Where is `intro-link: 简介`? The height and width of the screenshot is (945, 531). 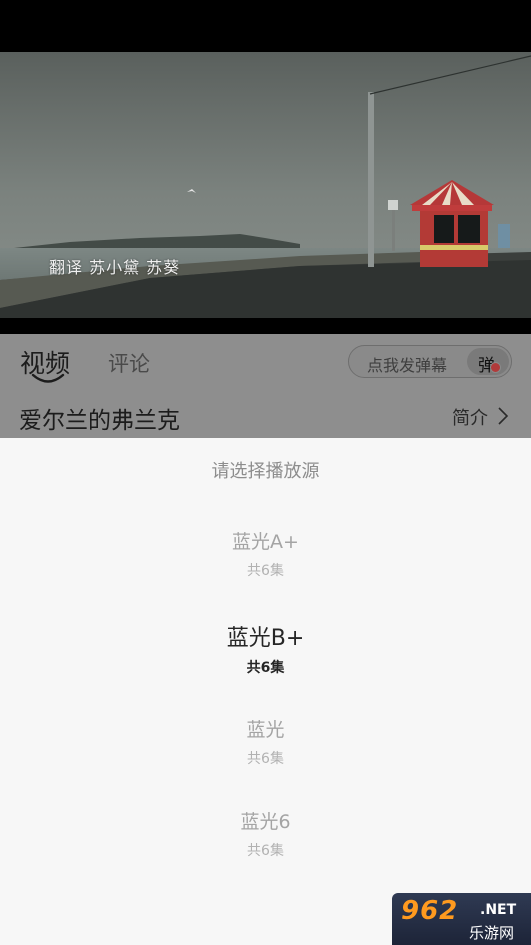
intro-link: 简介 is located at coordinates (470, 417).